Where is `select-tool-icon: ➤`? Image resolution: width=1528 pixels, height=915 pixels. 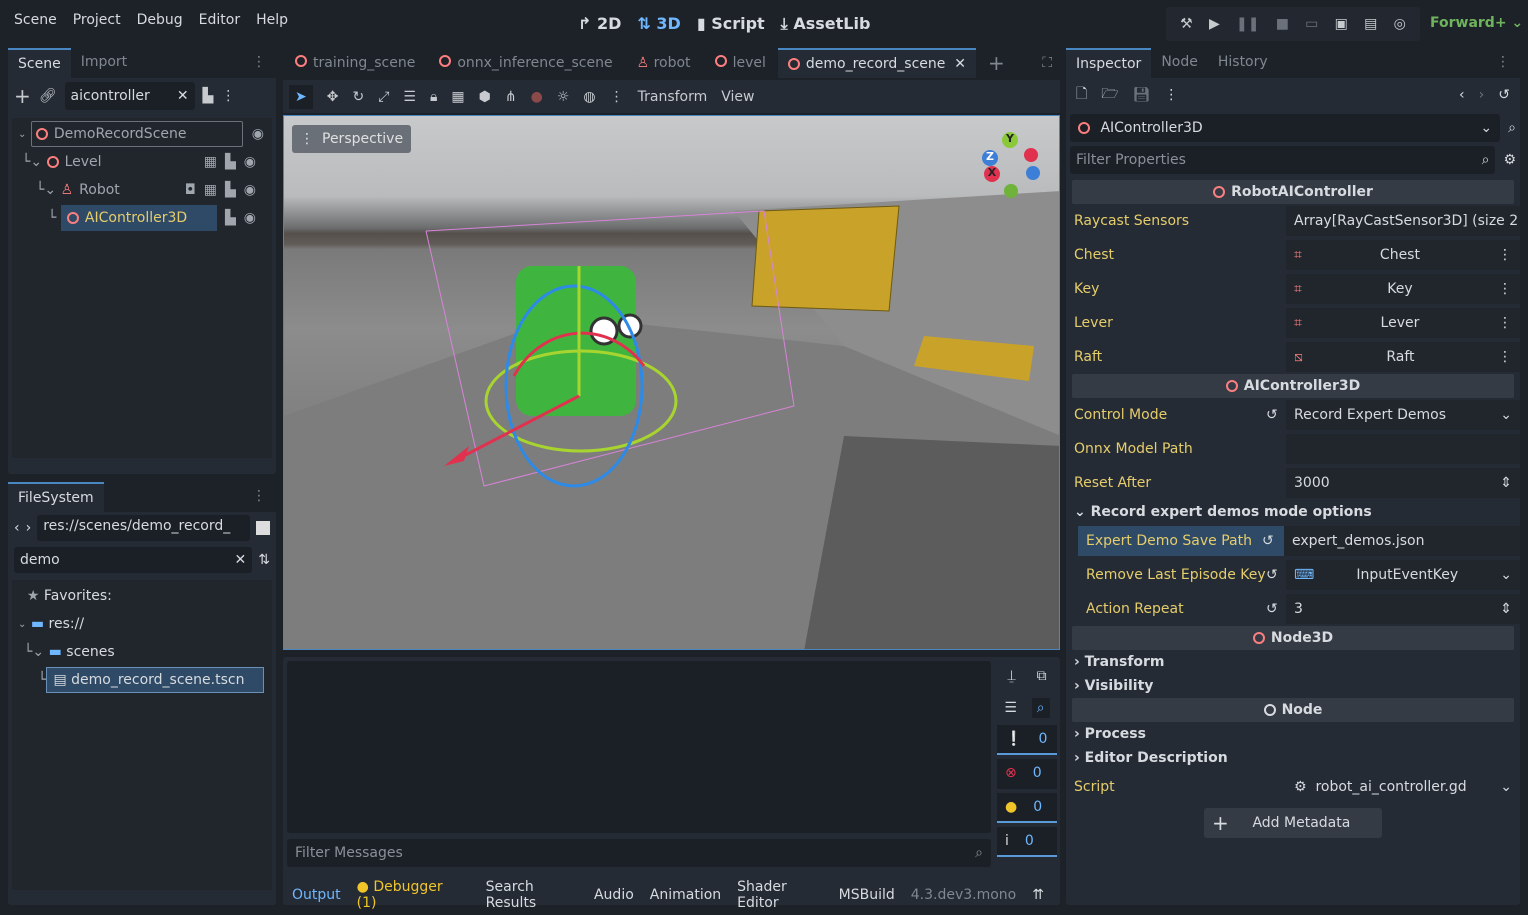 select-tool-icon: ➤ is located at coordinates (301, 96).